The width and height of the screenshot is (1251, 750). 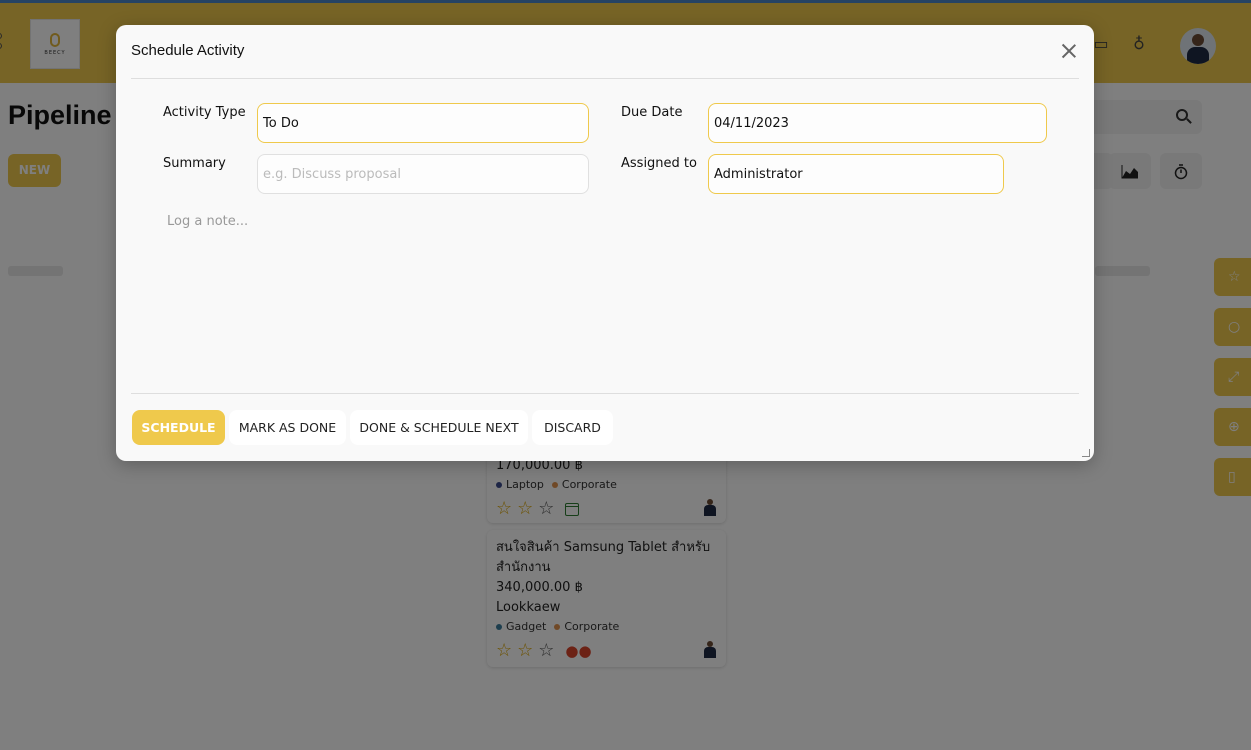 I want to click on discard-button: DISCARD, so click(x=572, y=427).